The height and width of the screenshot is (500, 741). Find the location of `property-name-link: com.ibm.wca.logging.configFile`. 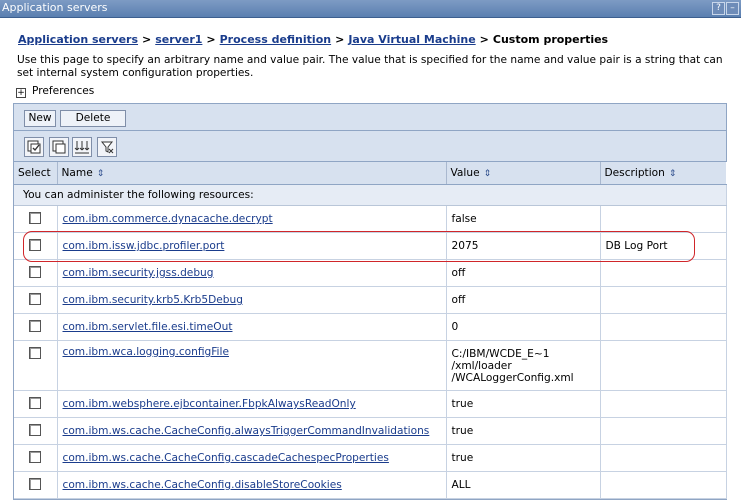

property-name-link: com.ibm.wca.logging.configFile is located at coordinates (146, 352).